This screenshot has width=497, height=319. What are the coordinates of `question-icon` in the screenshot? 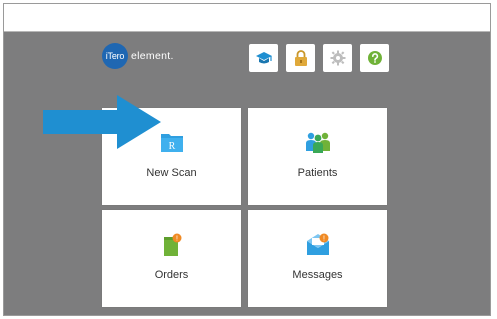 It's located at (375, 58).